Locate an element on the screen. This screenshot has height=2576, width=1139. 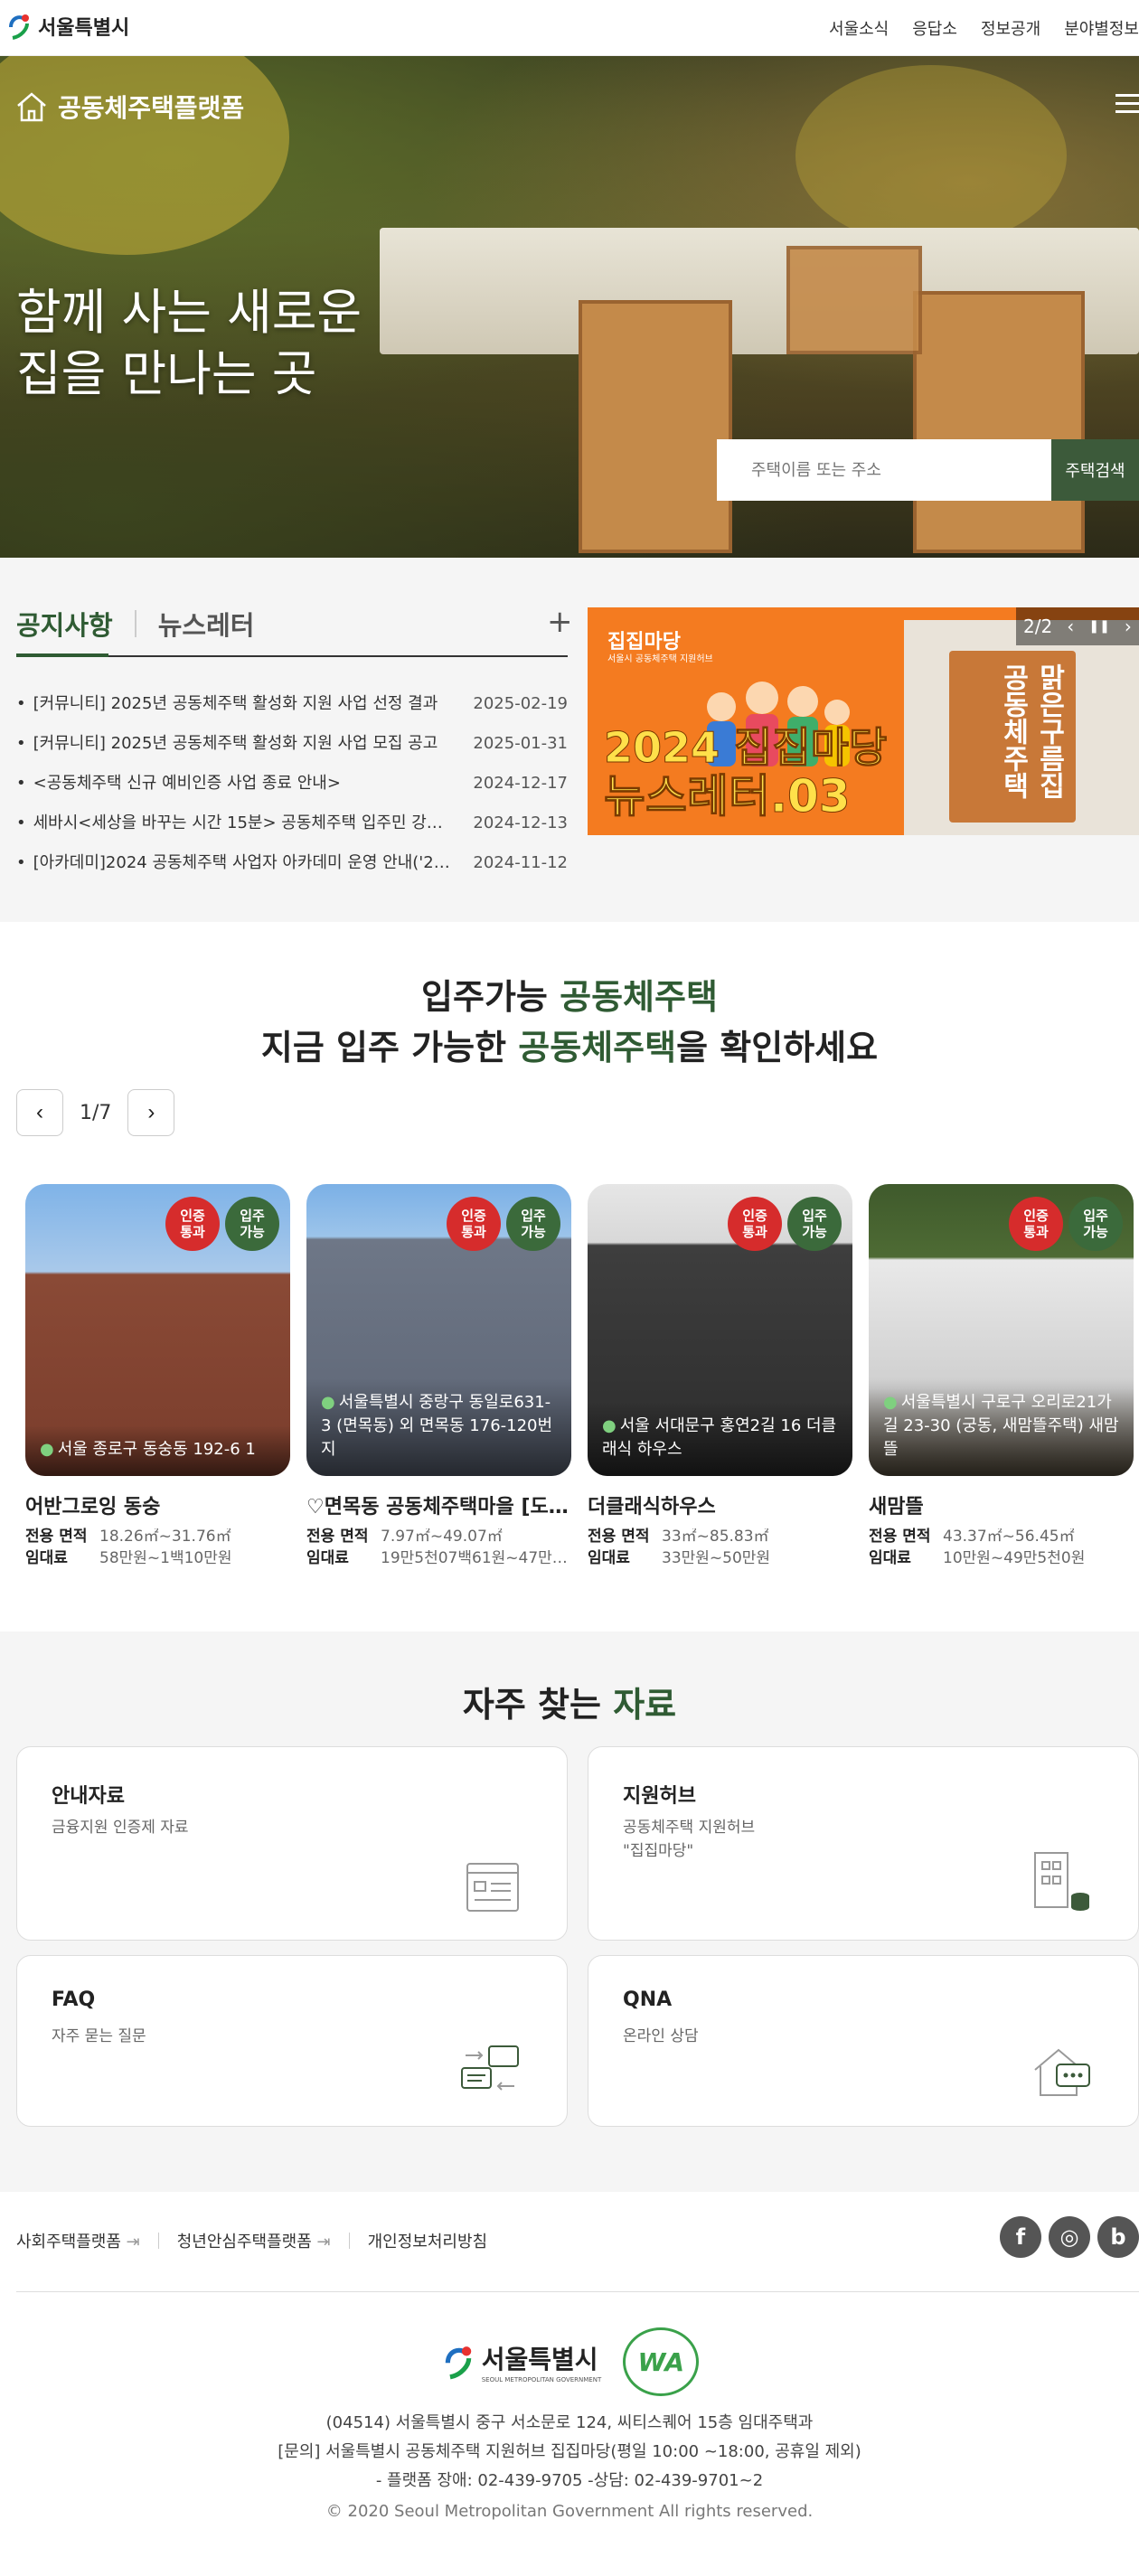
notice-item: <공동체주택 신규 예비인증 사업 종료 안내> 2024-12-17 is located at coordinates (292, 784).